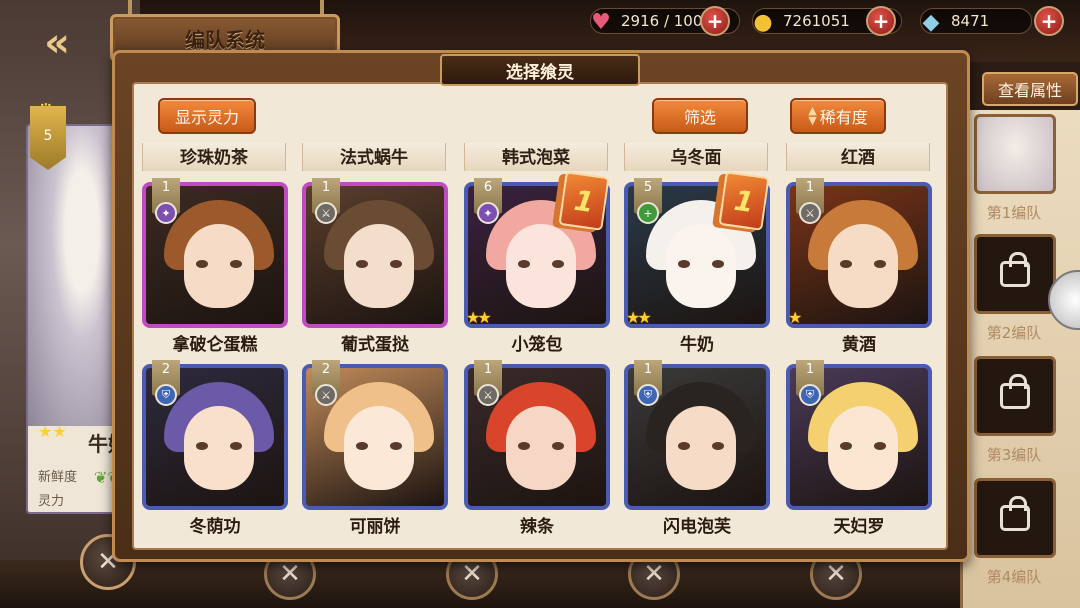  I want to click on crystal-gem-icon: ◆, so click(931, 22).